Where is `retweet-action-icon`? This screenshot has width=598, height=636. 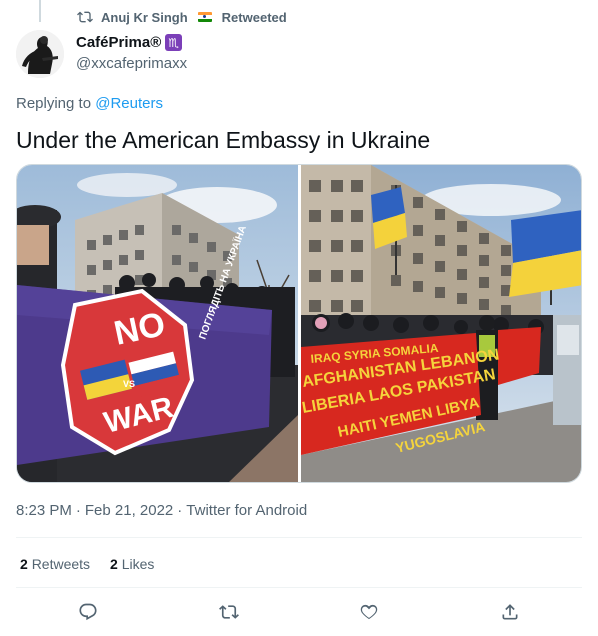
retweet-action-icon is located at coordinates (229, 612).